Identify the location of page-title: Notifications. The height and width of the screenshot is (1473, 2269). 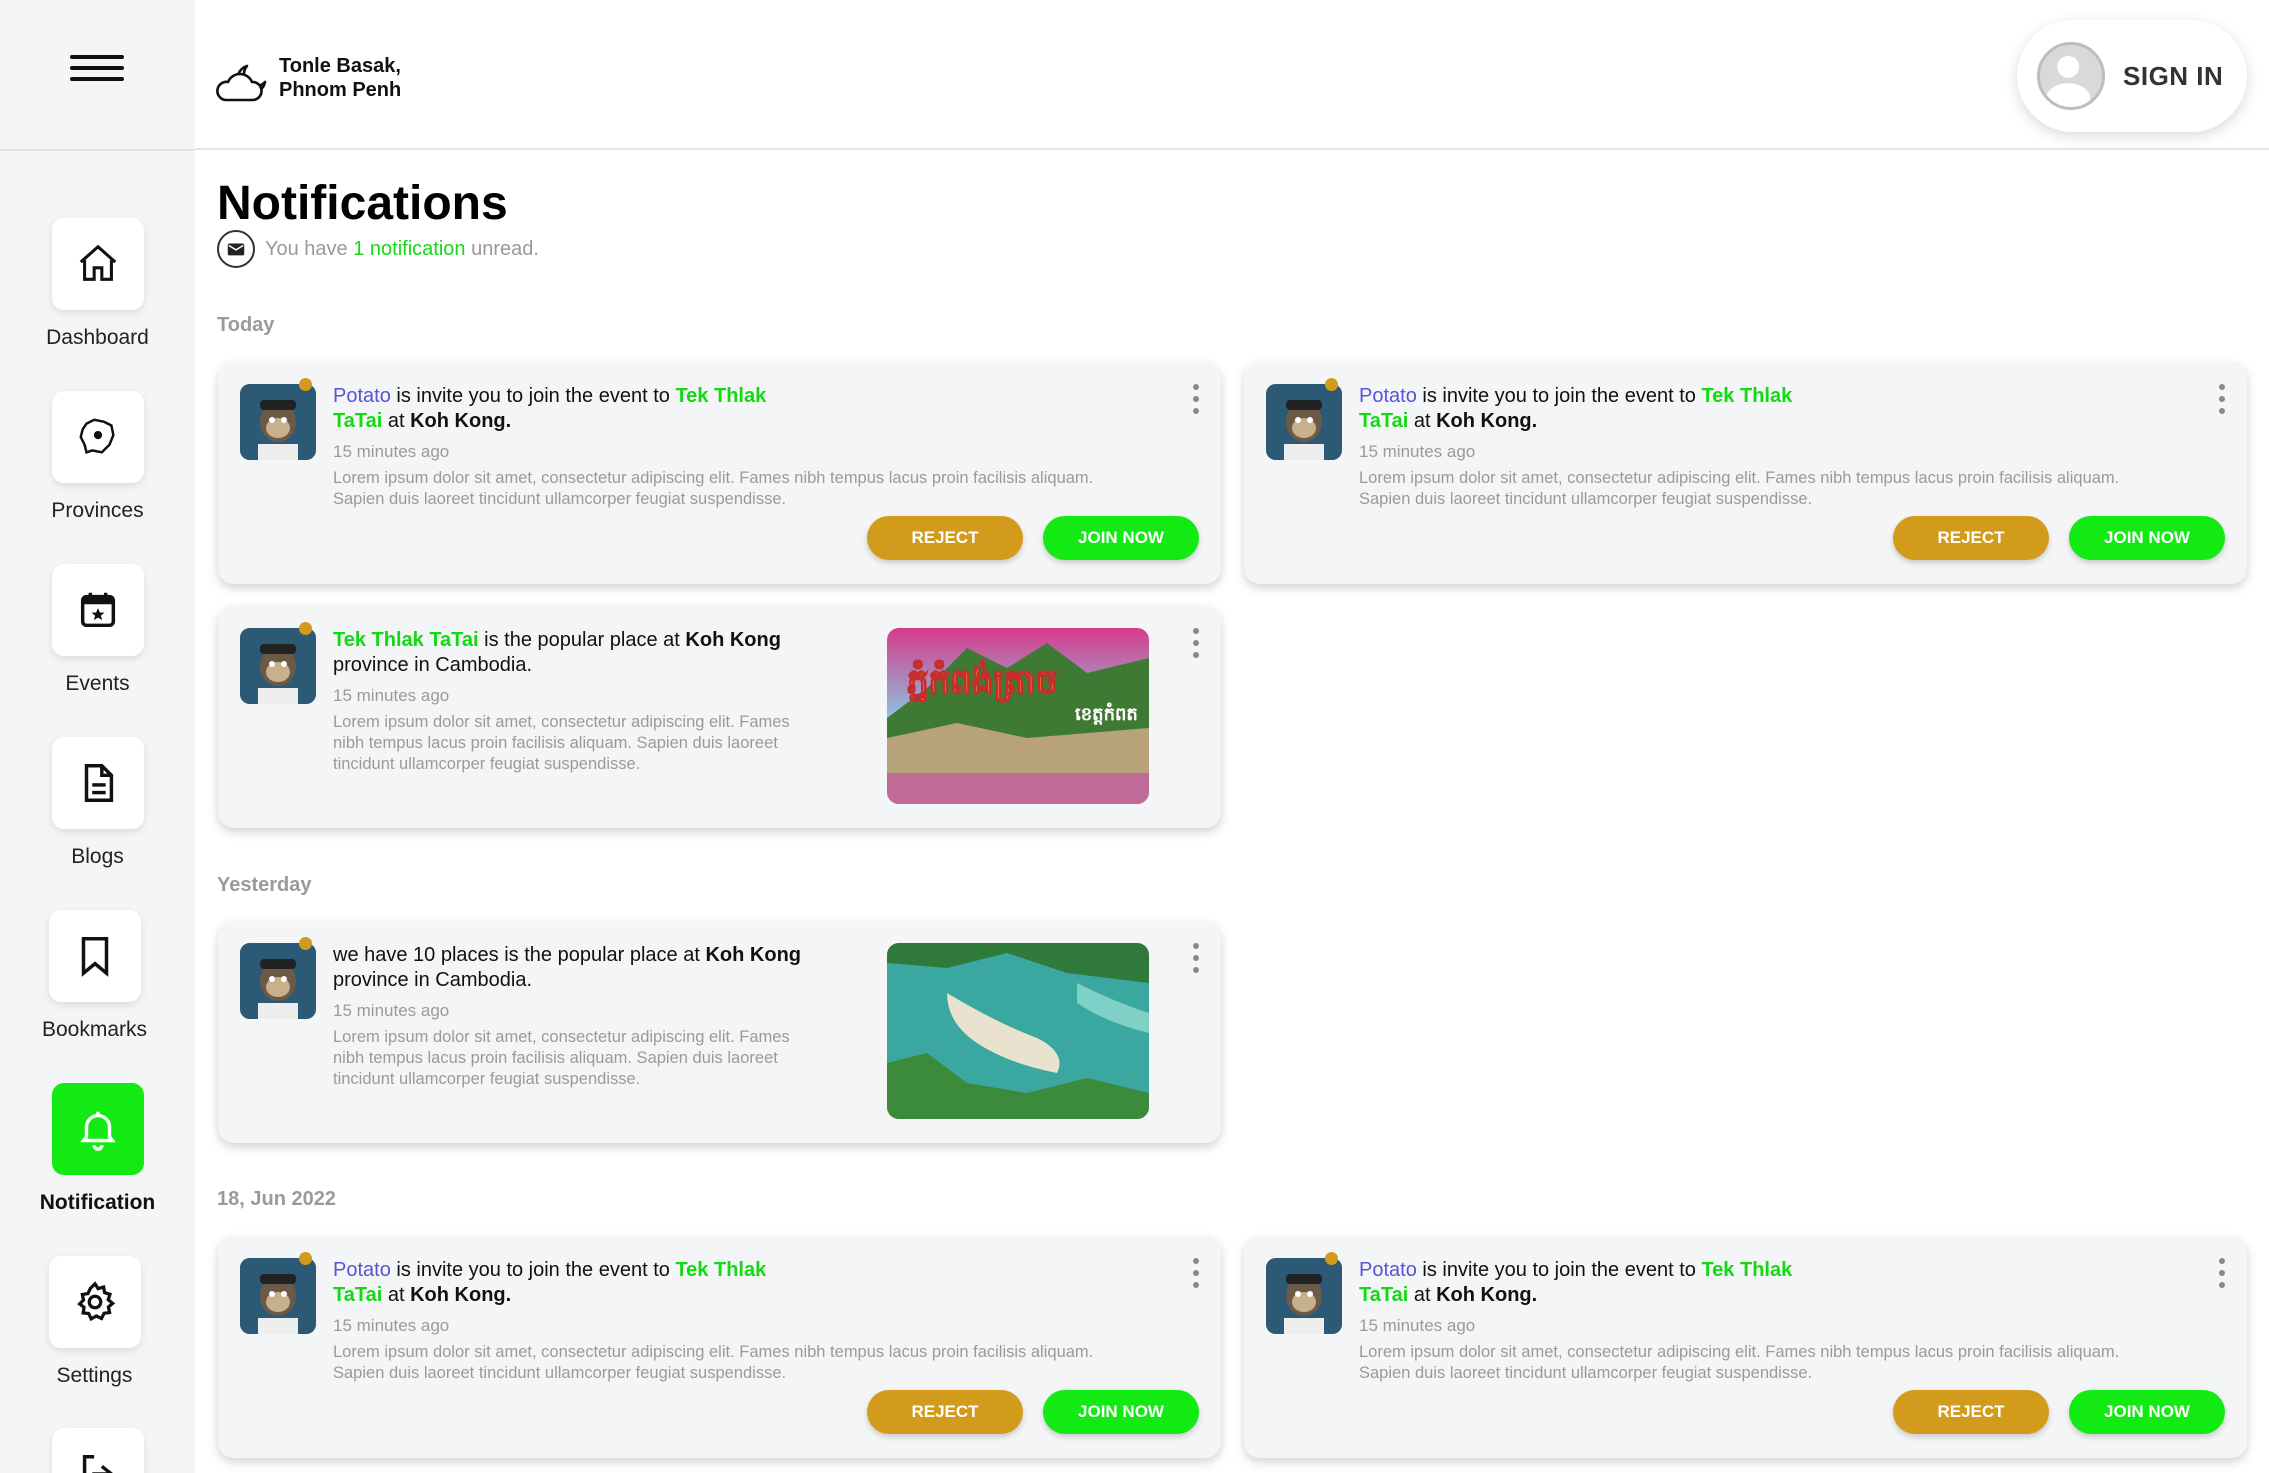
(362, 203).